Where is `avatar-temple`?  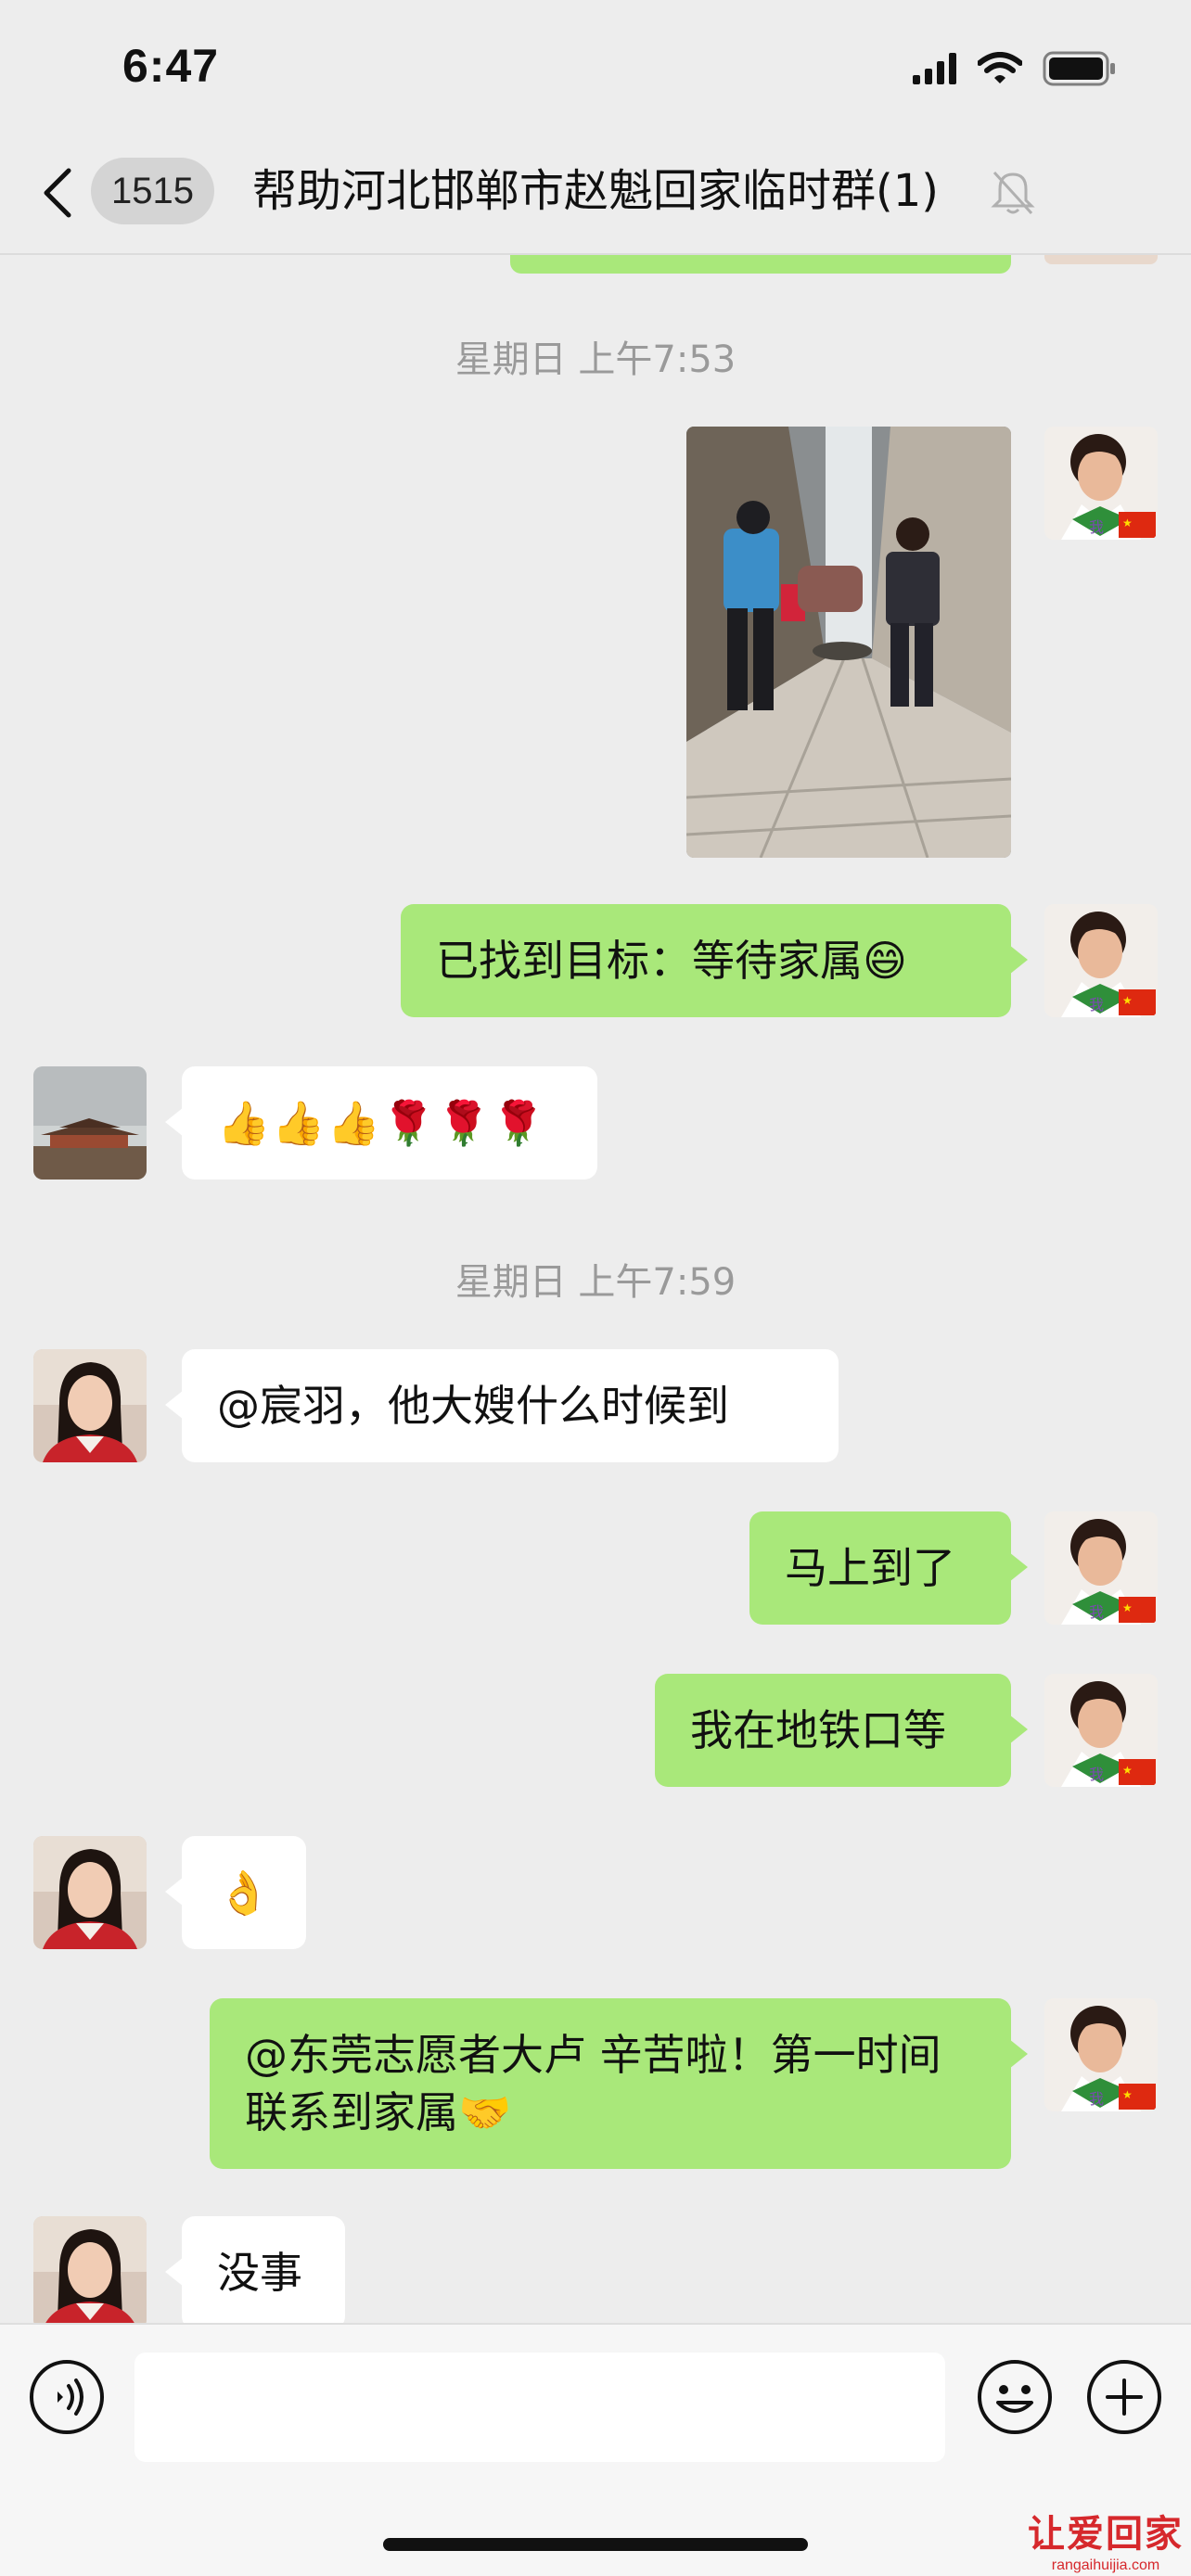
avatar-temple is located at coordinates (90, 1123).